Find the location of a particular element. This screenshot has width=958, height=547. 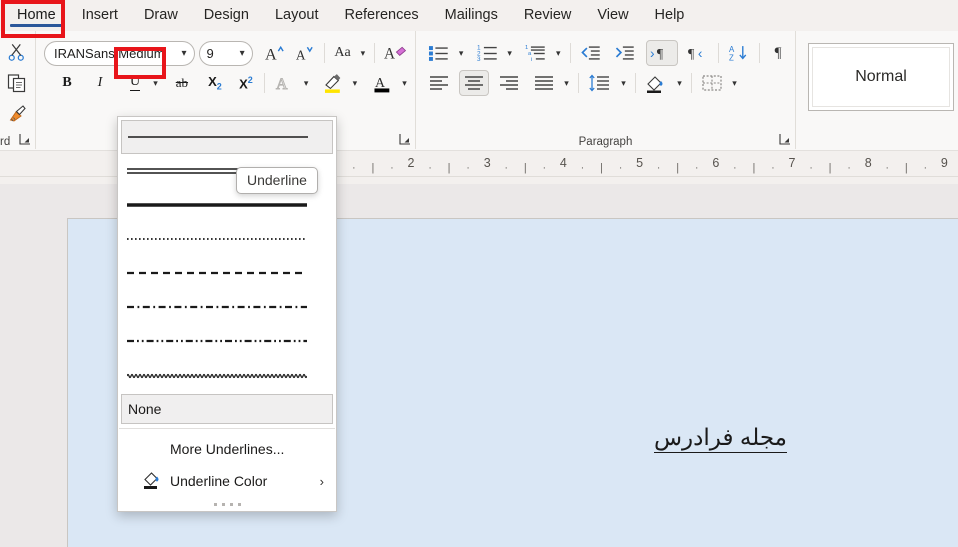

tab-insert-label: Insert is located at coordinates (99, 15).